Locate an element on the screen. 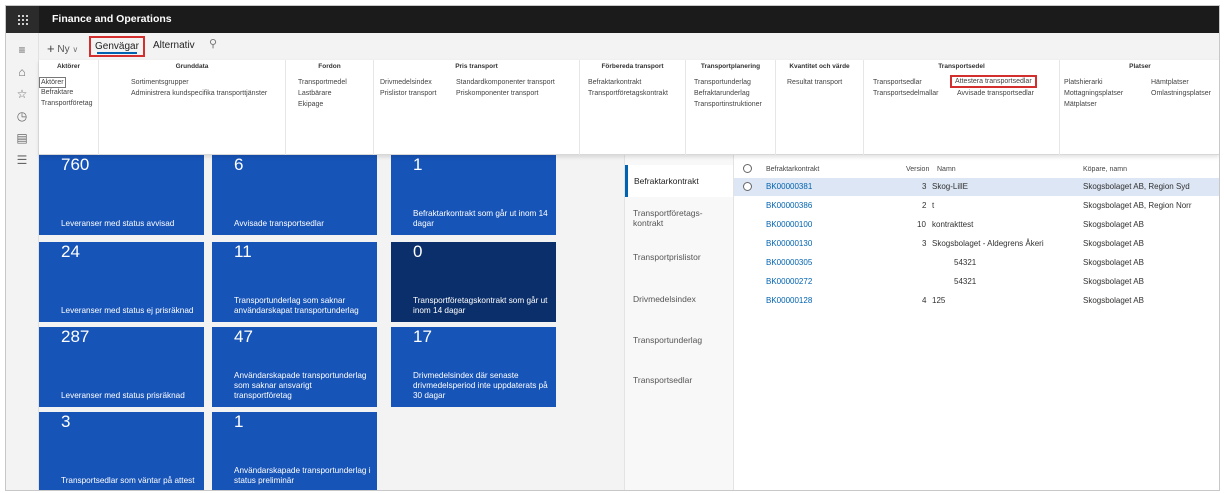 This screenshot has width=1224, height=493. buyer-name: Skogsbolaget AB is located at coordinates (1113, 224).